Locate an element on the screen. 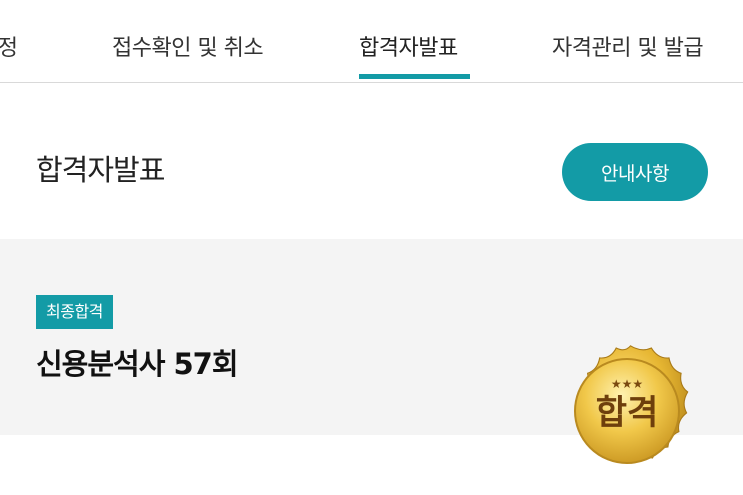 This screenshot has width=743, height=495. pass-seal-icon: ★★★ 합격 is located at coordinates (631, 404).